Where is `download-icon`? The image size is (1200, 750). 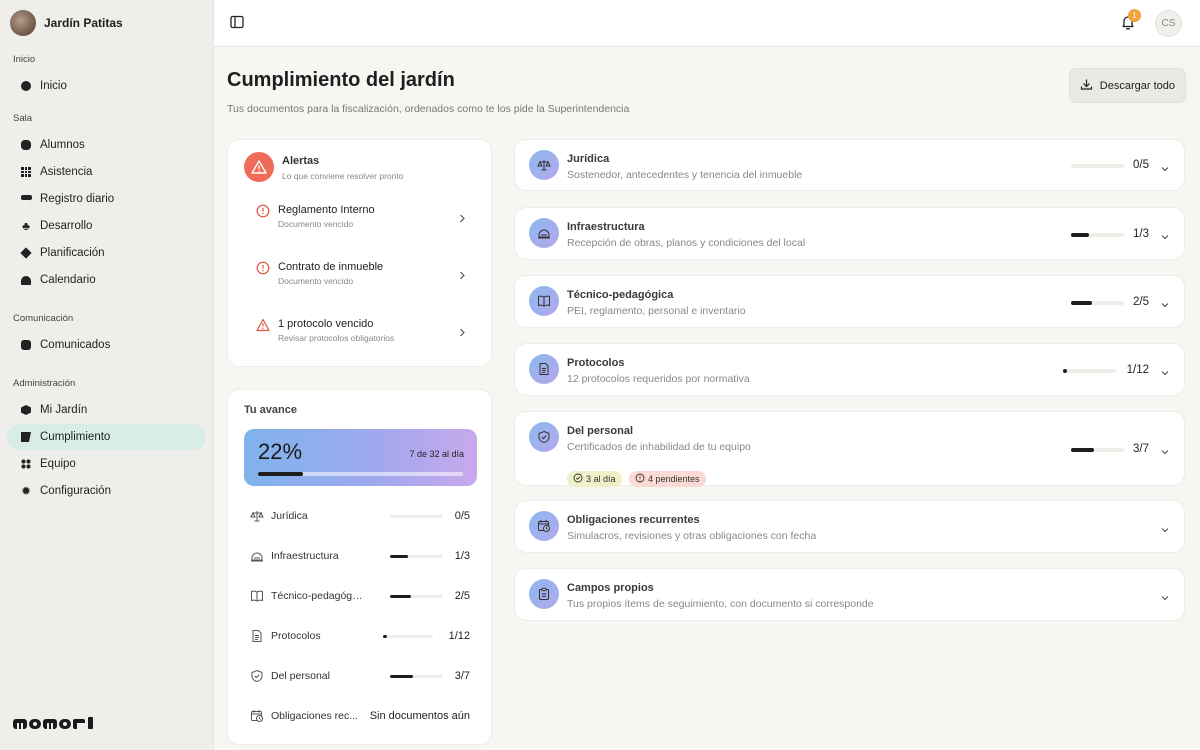
download-icon is located at coordinates (1086, 86).